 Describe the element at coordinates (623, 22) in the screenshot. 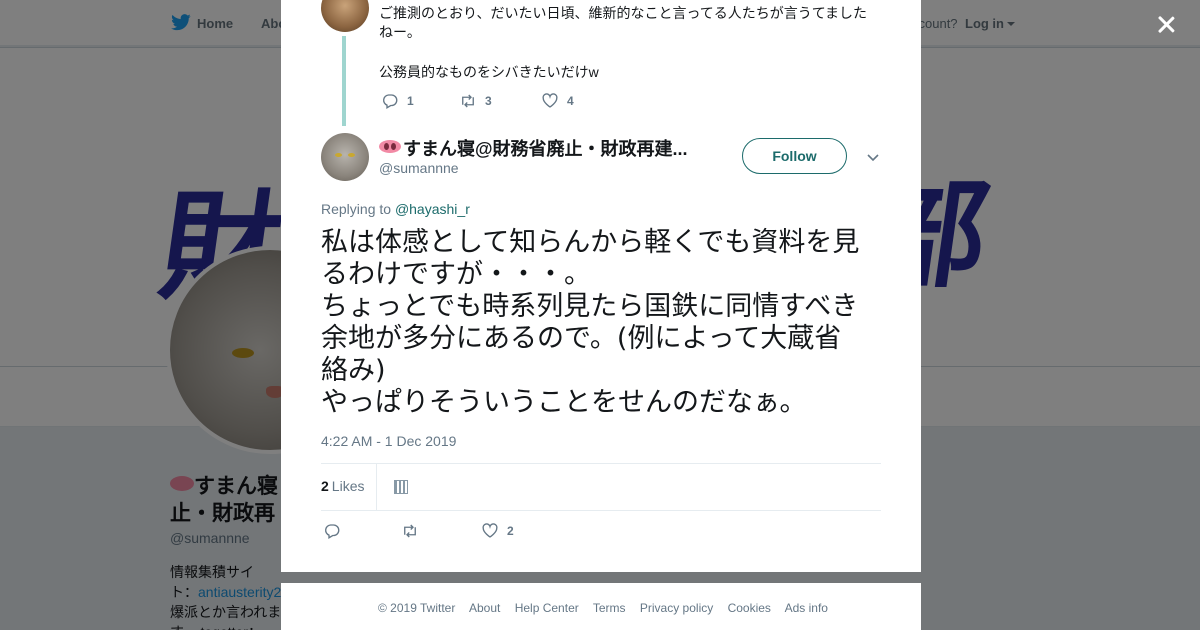

I see `parent-tweet-text: ご推測のとおり、だいたい日頃、維新的なこと言ってる人たちが言うてました ねー。` at that location.